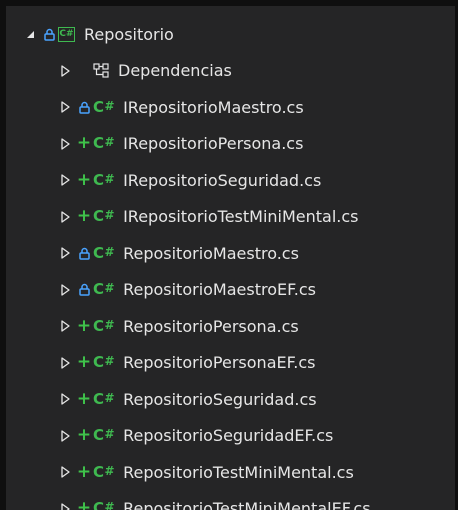 Image resolution: width=458 pixels, height=510 pixels. I want to click on tree-node-dependencies: Dependencias, so click(230, 71).